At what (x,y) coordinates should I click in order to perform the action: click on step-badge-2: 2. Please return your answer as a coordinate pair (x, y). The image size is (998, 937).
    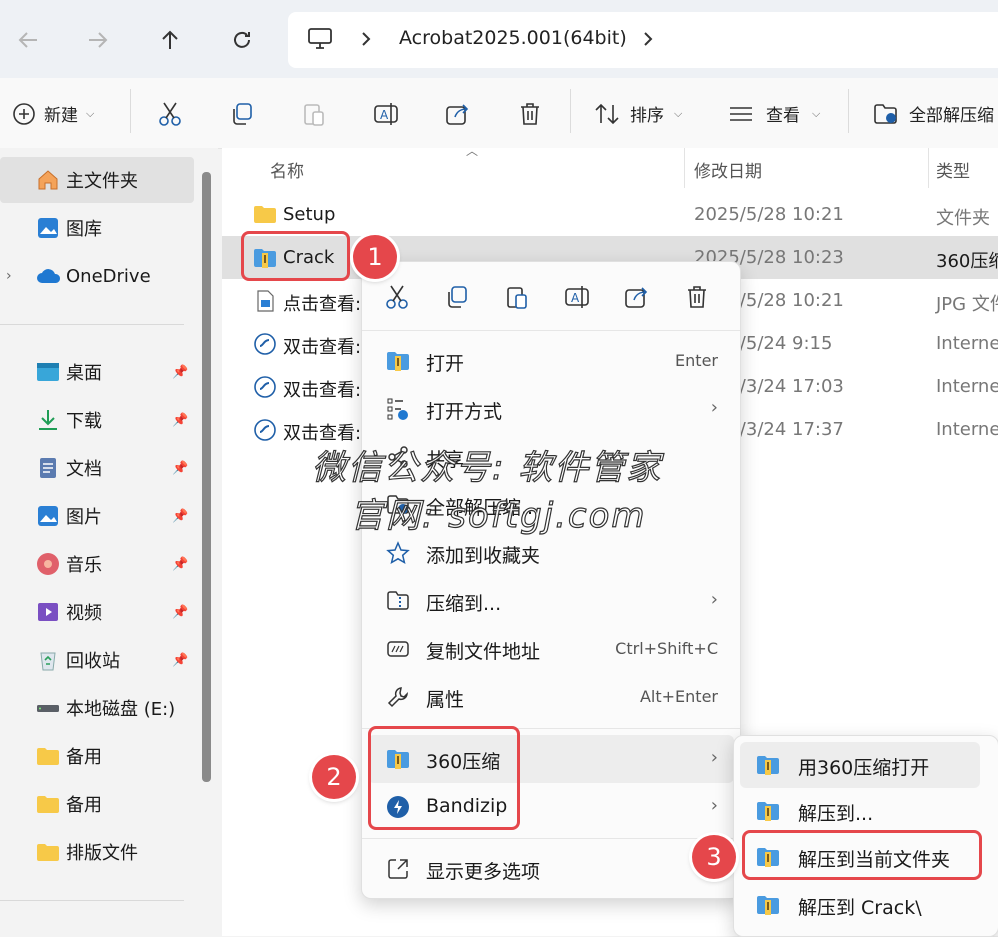
    Looking at the image, I should click on (334, 777).